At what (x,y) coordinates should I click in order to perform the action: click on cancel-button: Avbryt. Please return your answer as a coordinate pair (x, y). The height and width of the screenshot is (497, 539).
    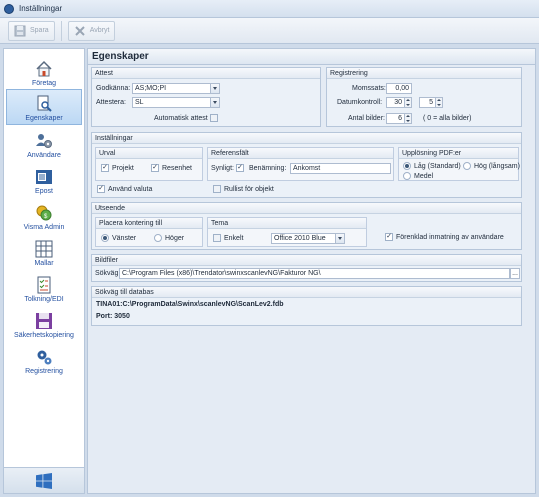
    Looking at the image, I should click on (91, 30).